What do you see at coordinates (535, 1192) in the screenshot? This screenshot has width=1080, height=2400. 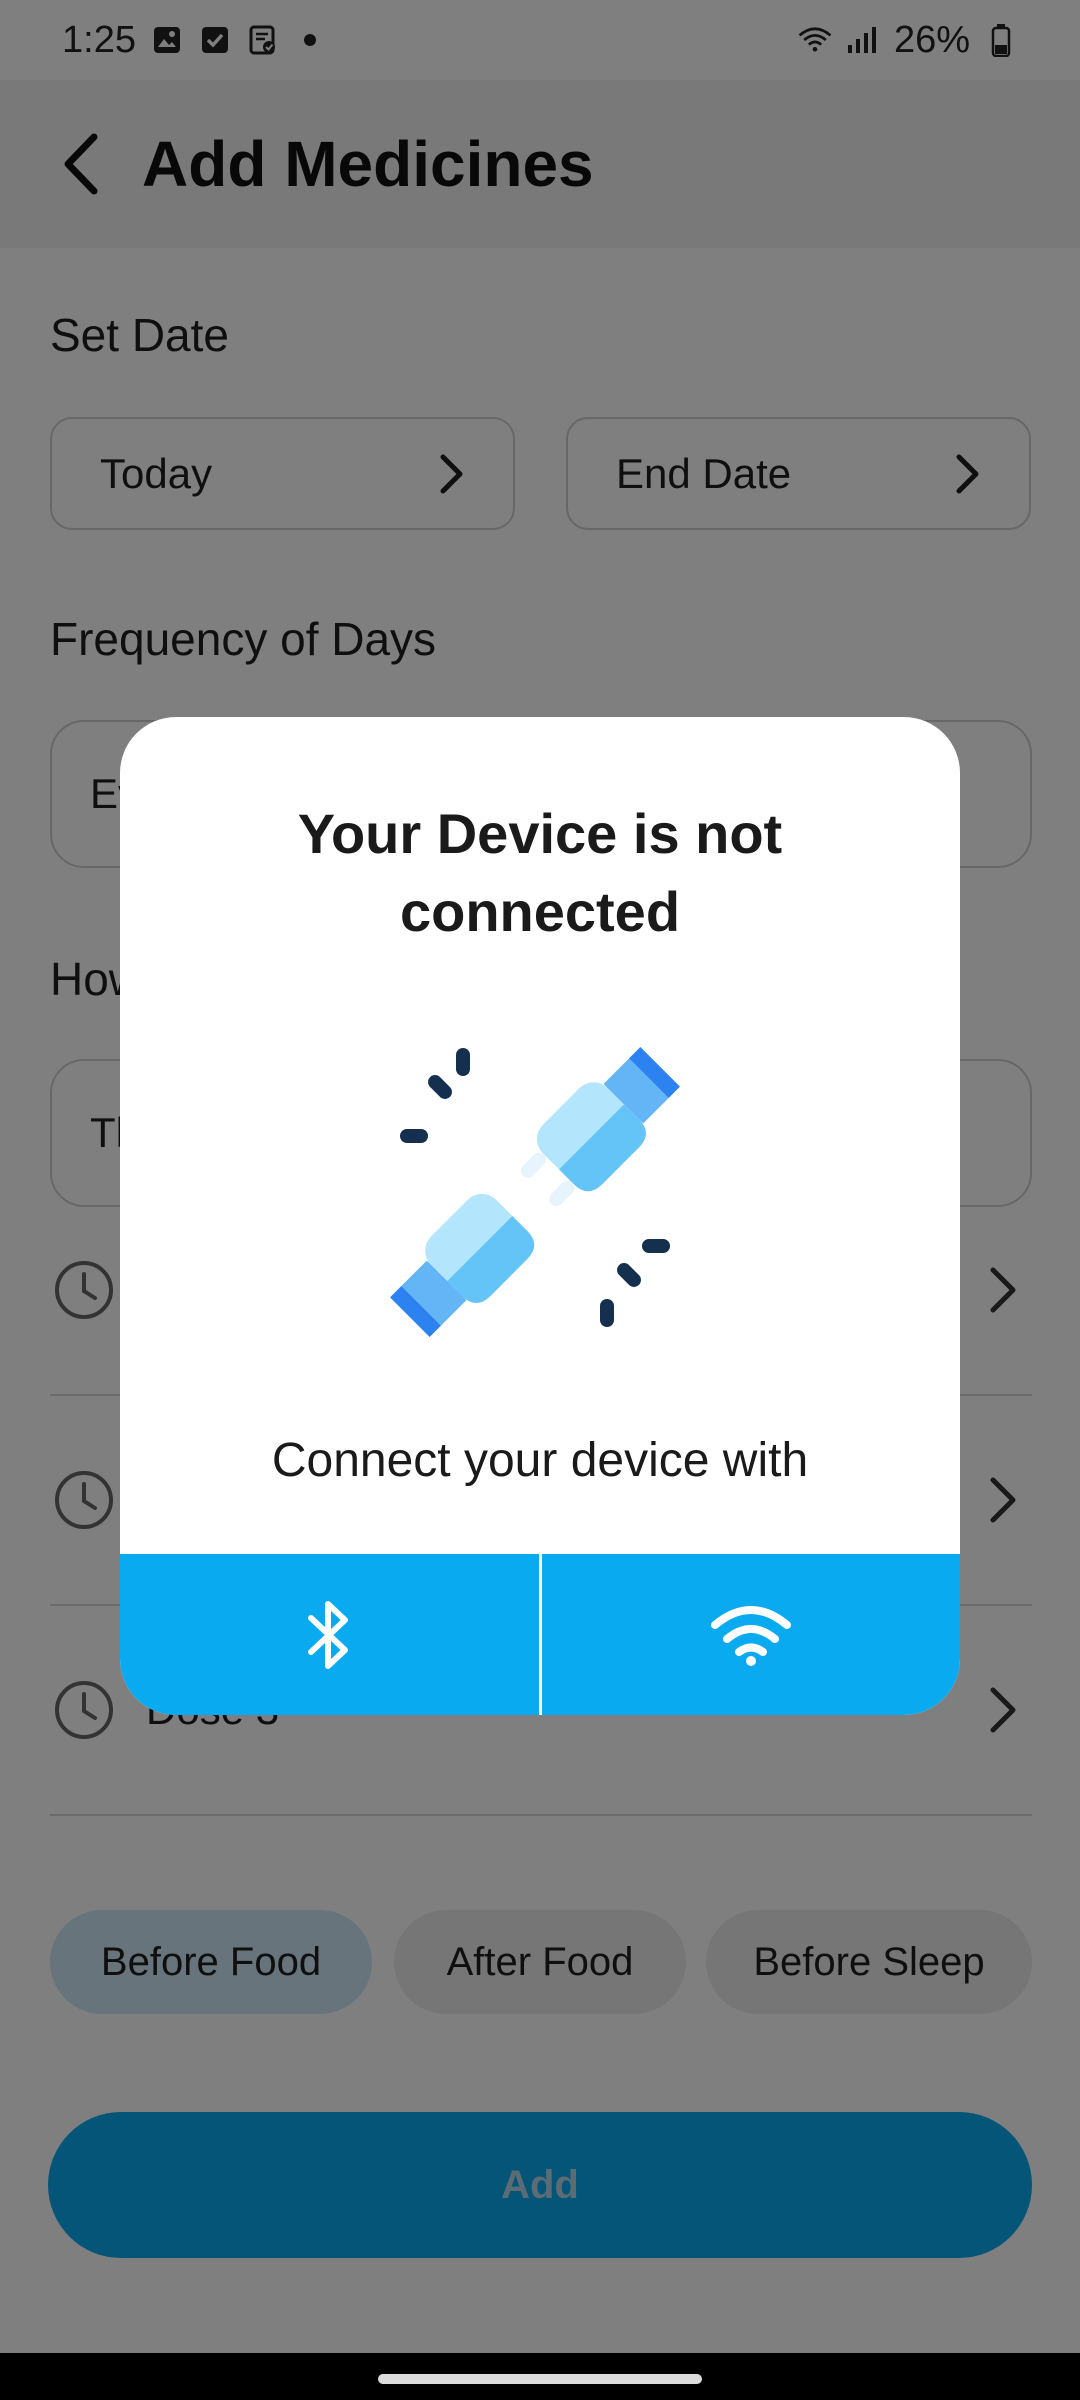 I see `unplugged-connector-icon` at bounding box center [535, 1192].